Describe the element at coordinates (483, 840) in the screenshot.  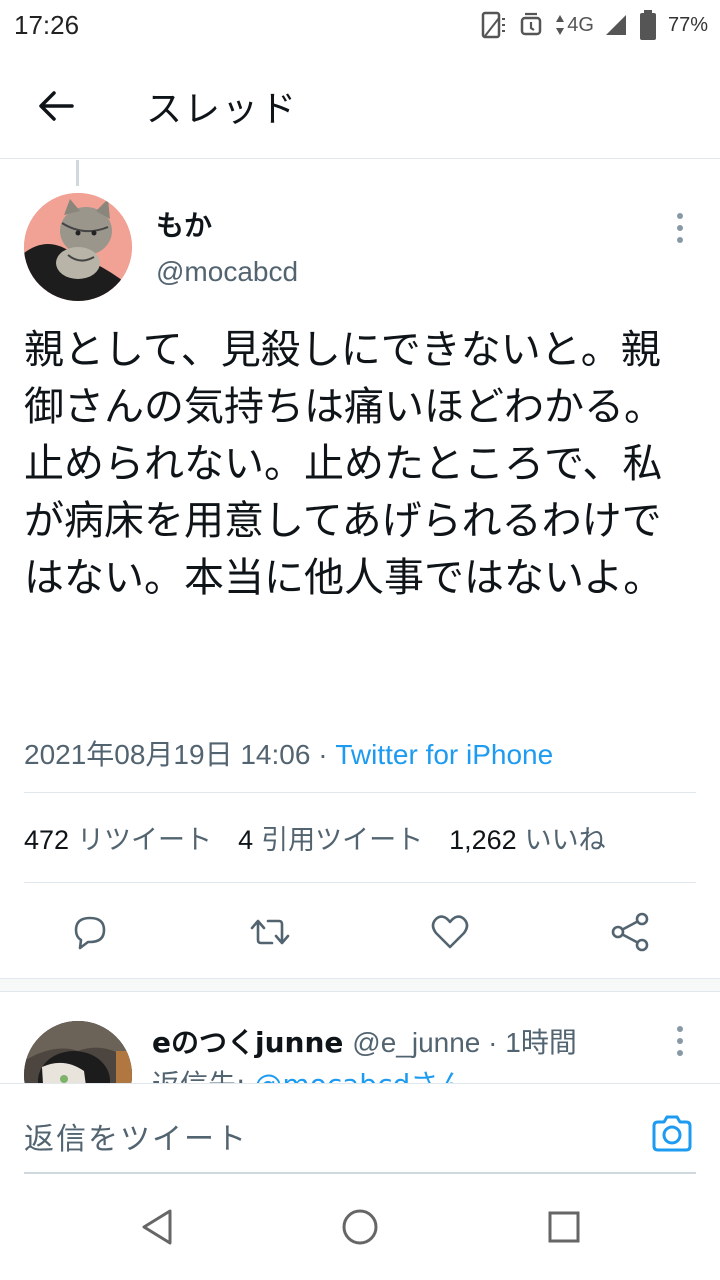
I see `likes-count: 1,262` at that location.